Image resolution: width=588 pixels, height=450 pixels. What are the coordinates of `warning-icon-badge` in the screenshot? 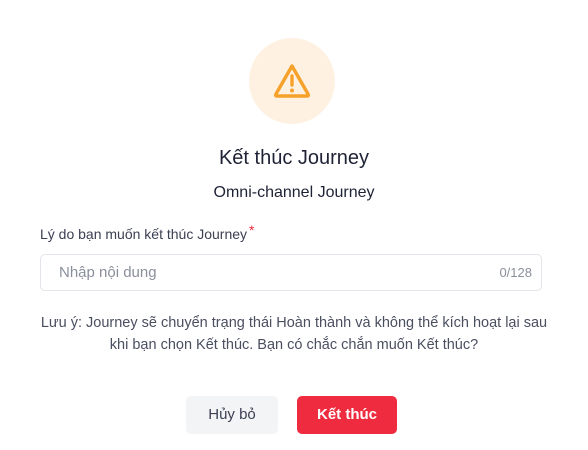 It's located at (292, 81).